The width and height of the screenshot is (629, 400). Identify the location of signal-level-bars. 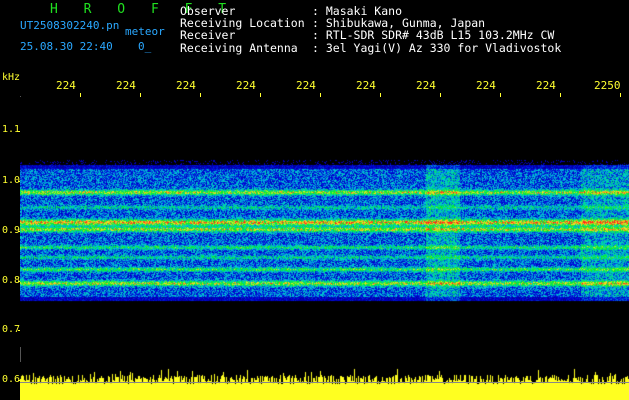
(324, 381).